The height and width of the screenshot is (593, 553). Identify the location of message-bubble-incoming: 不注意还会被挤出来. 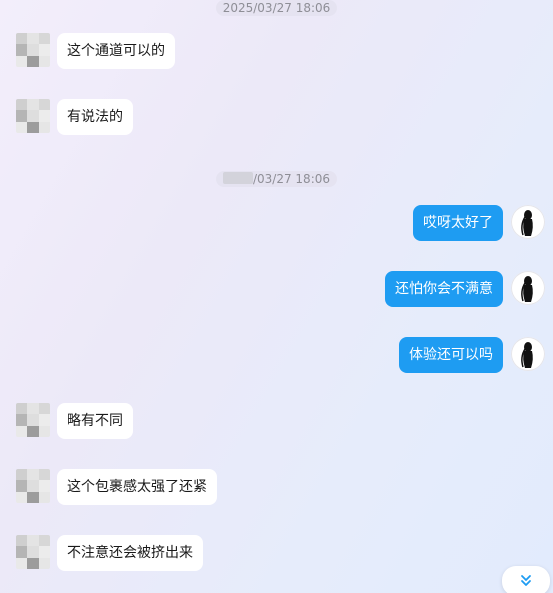
(130, 553).